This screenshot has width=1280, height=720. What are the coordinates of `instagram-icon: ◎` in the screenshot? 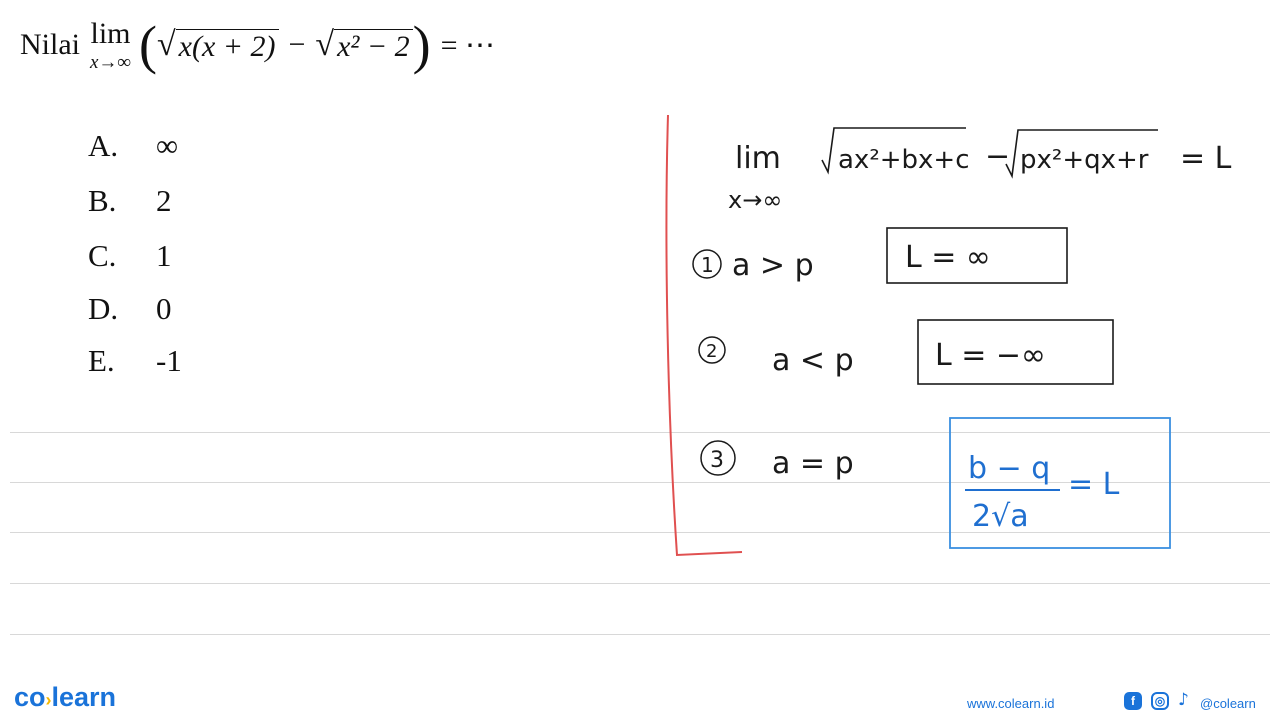 It's located at (1160, 701).